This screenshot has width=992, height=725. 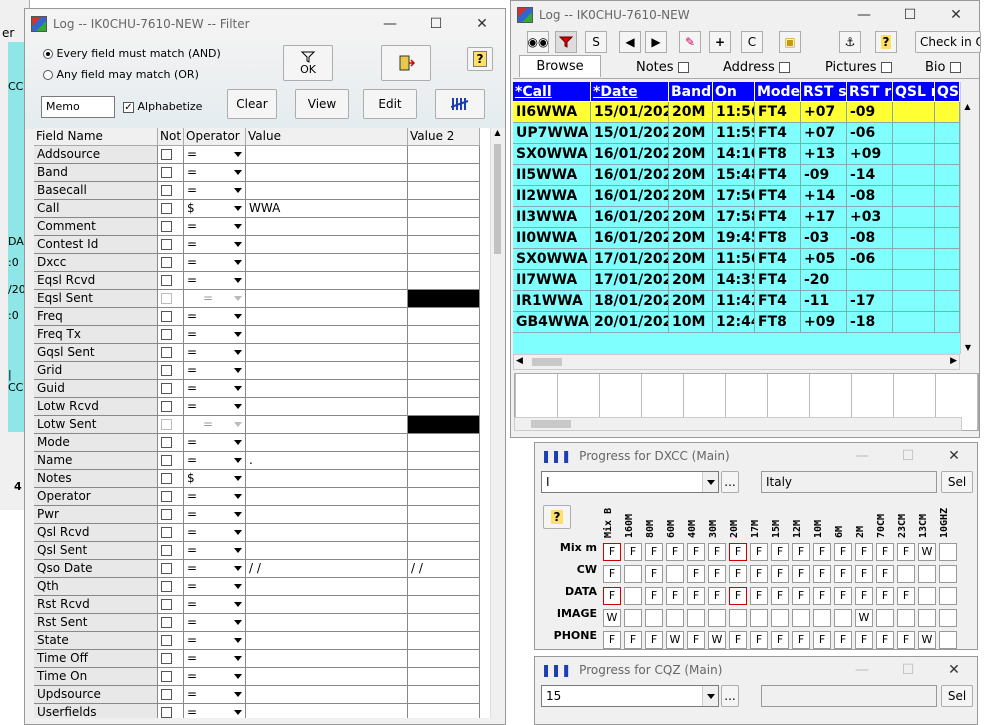 What do you see at coordinates (824, 238) in the screenshot?
I see `log-cell: -03` at bounding box center [824, 238].